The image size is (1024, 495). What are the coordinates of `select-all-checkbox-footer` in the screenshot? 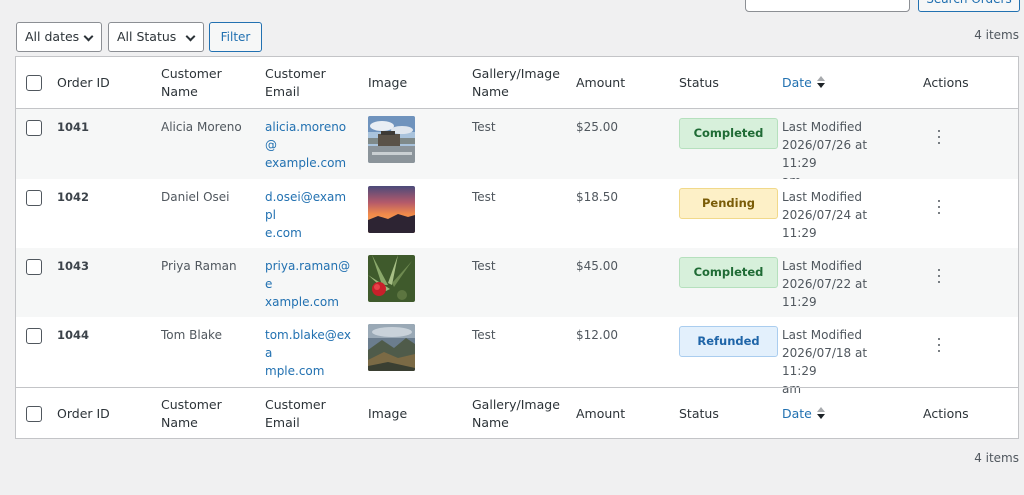 It's located at (34, 414).